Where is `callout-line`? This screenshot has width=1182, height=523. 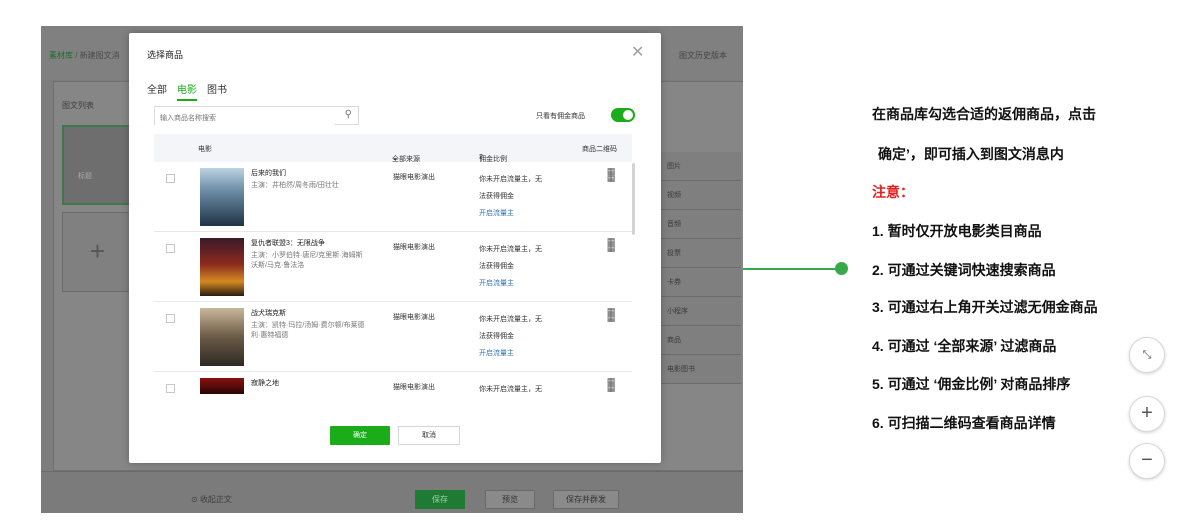
callout-line is located at coordinates (792, 269).